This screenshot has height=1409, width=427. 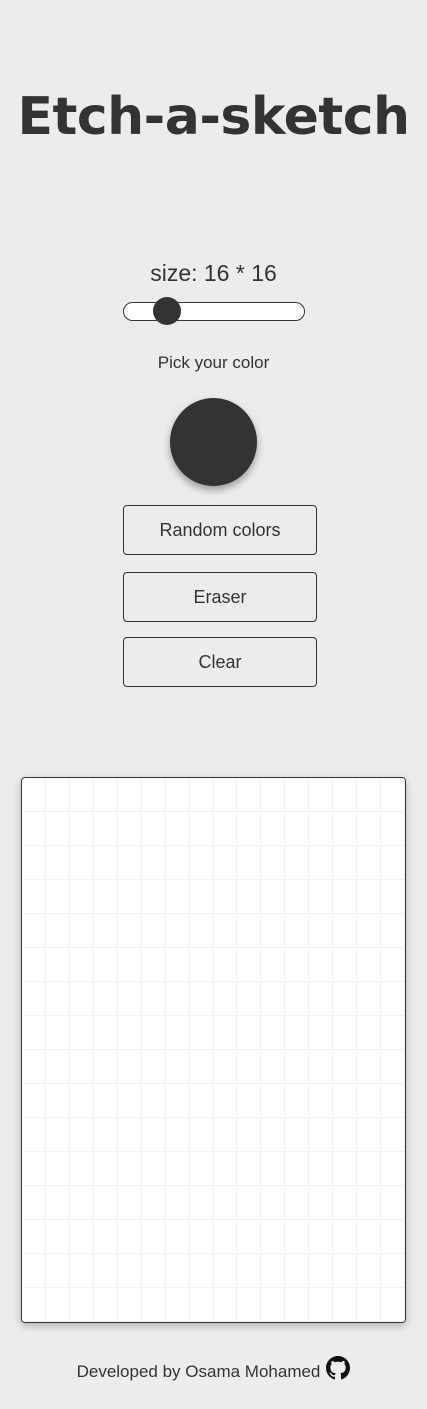 What do you see at coordinates (220, 662) in the screenshot?
I see `clear-button: Clear` at bounding box center [220, 662].